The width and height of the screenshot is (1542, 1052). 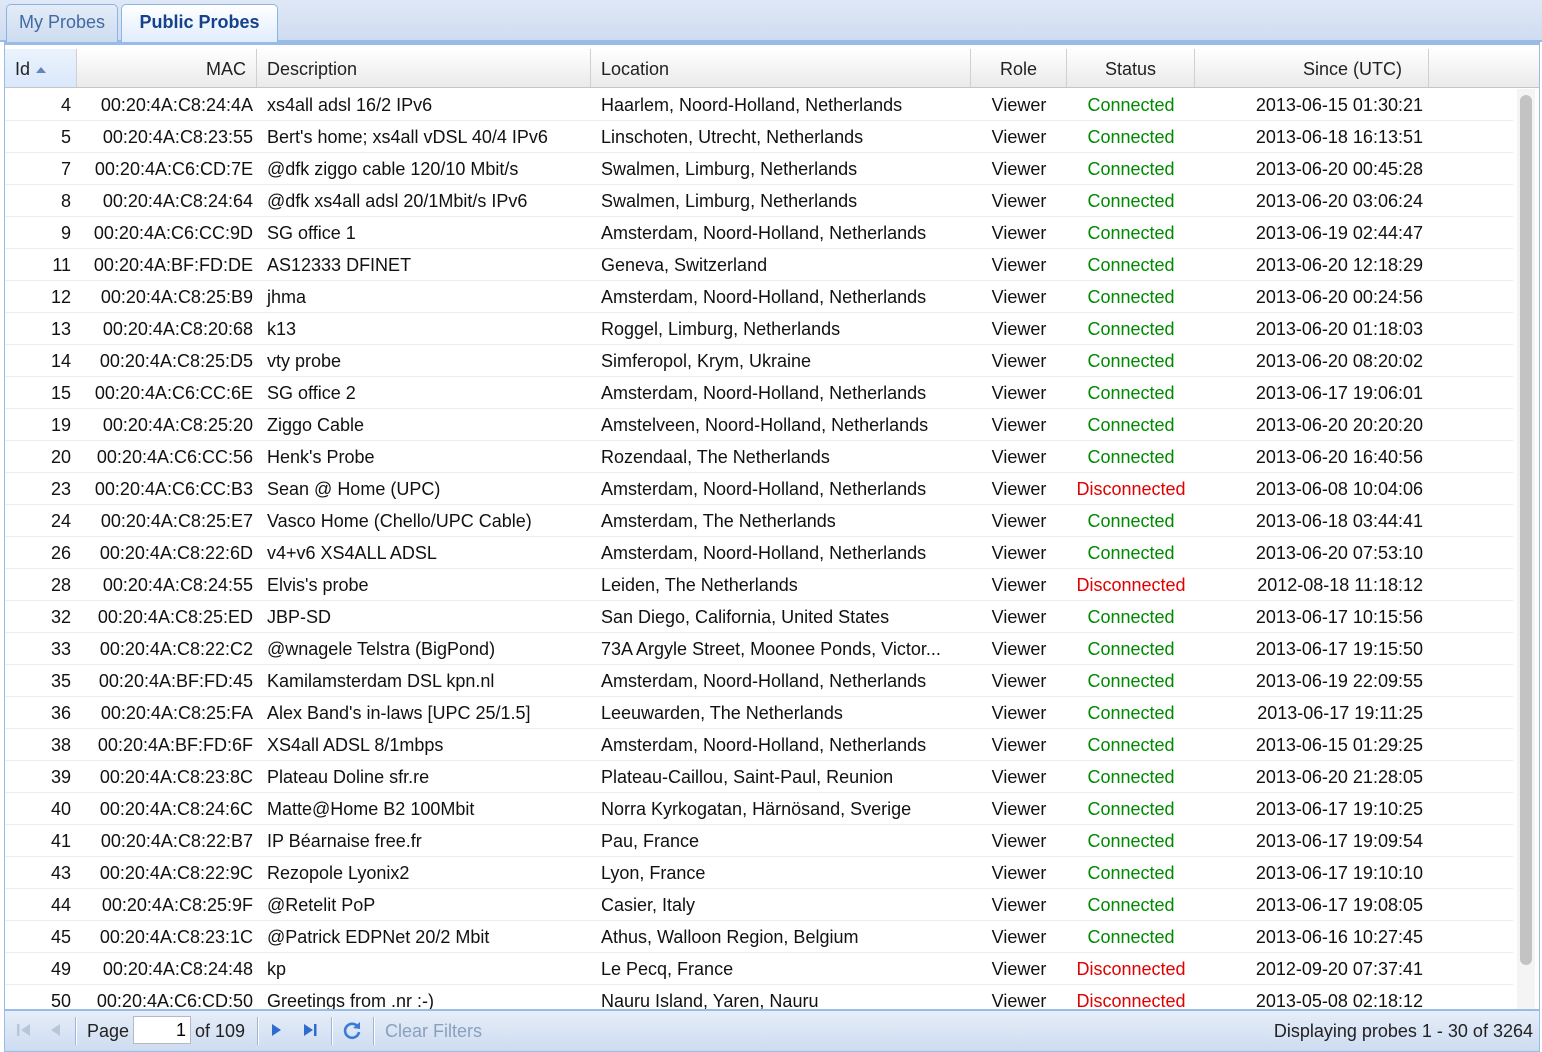 What do you see at coordinates (699, 585) in the screenshot?
I see `cell-location: Leiden, The Netherlands` at bounding box center [699, 585].